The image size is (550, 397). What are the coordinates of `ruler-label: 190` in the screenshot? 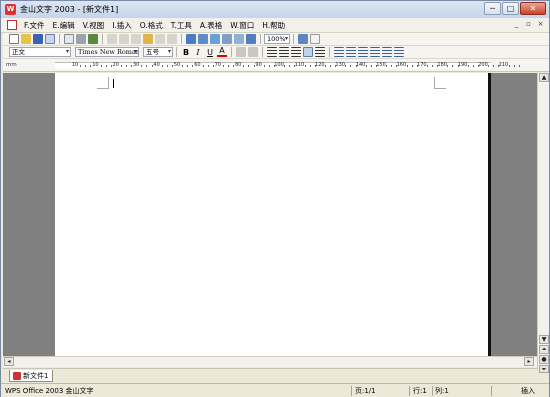 It's located at (462, 65).